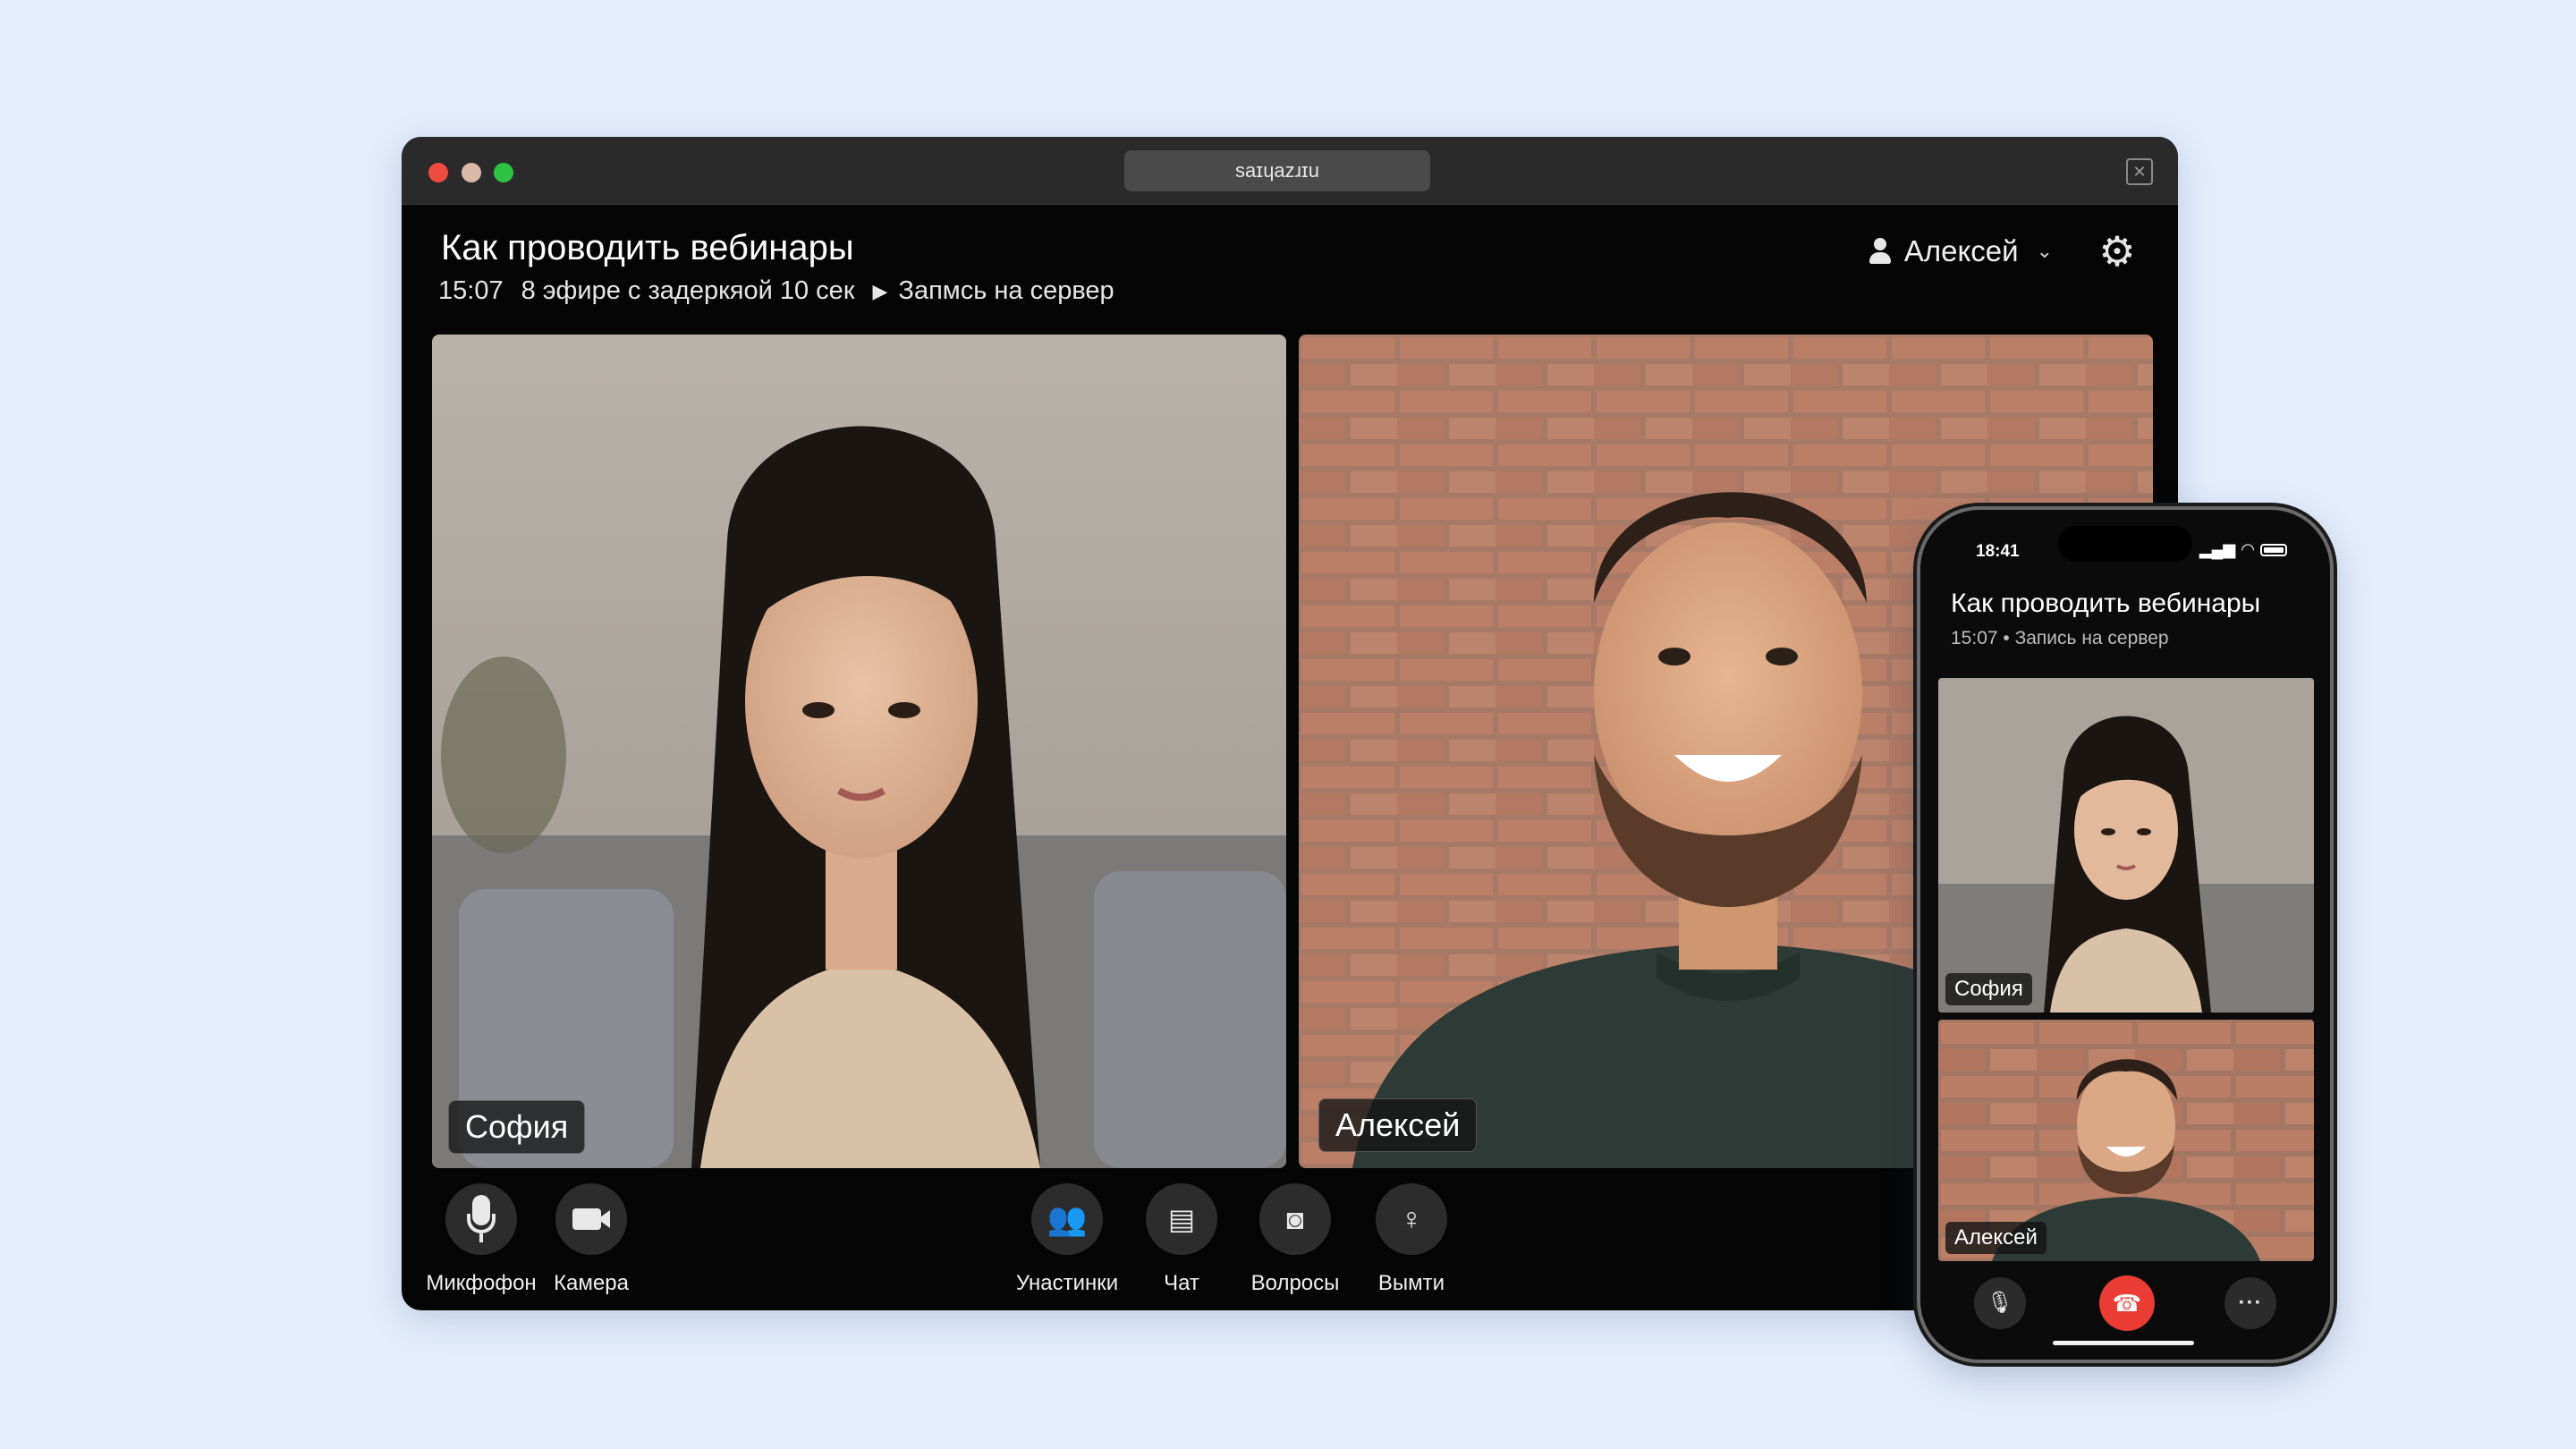  Describe the element at coordinates (2127, 1303) in the screenshot. I see `end-call-icon: ☎` at that location.